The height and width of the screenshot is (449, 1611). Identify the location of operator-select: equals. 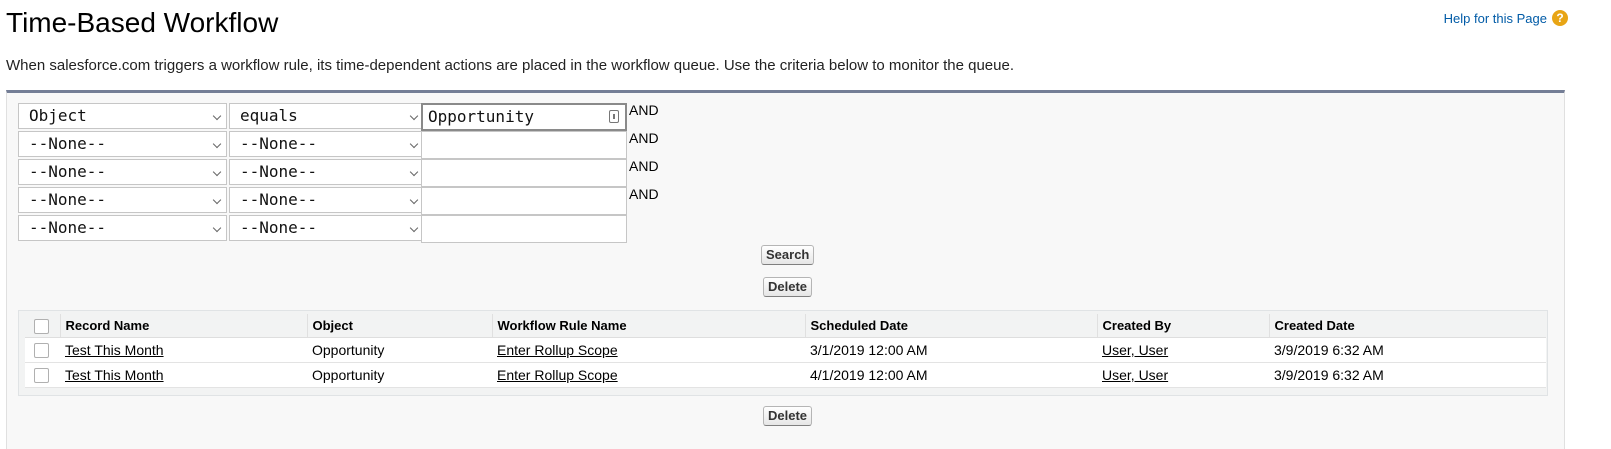
(326, 116).